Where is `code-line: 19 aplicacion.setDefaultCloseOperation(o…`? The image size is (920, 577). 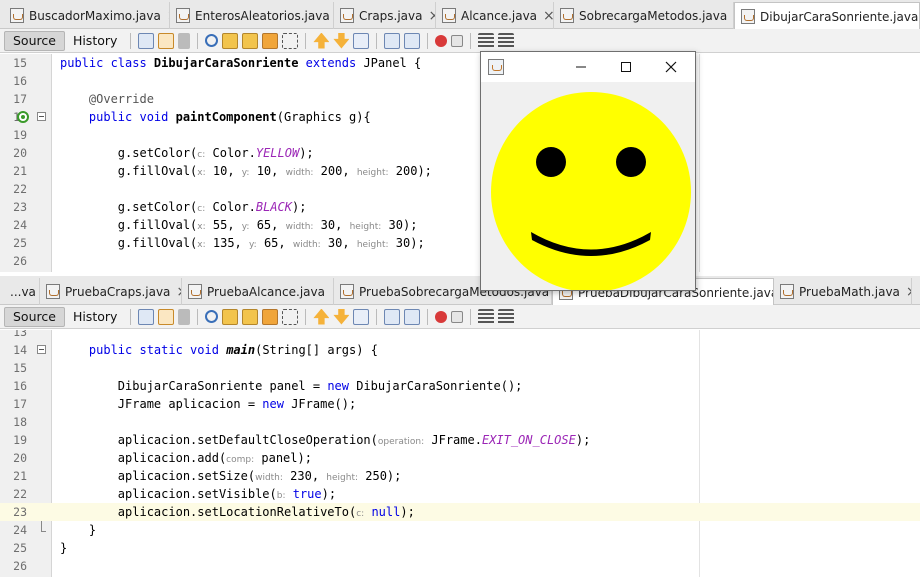 code-line: 19 aplicacion.setDefaultCloseOperation(o… is located at coordinates (460, 440).